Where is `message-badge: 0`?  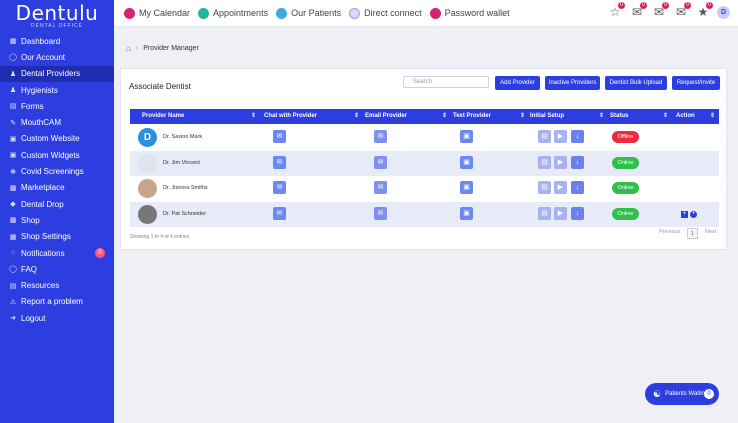
message-badge: 0 is located at coordinates (687, 5).